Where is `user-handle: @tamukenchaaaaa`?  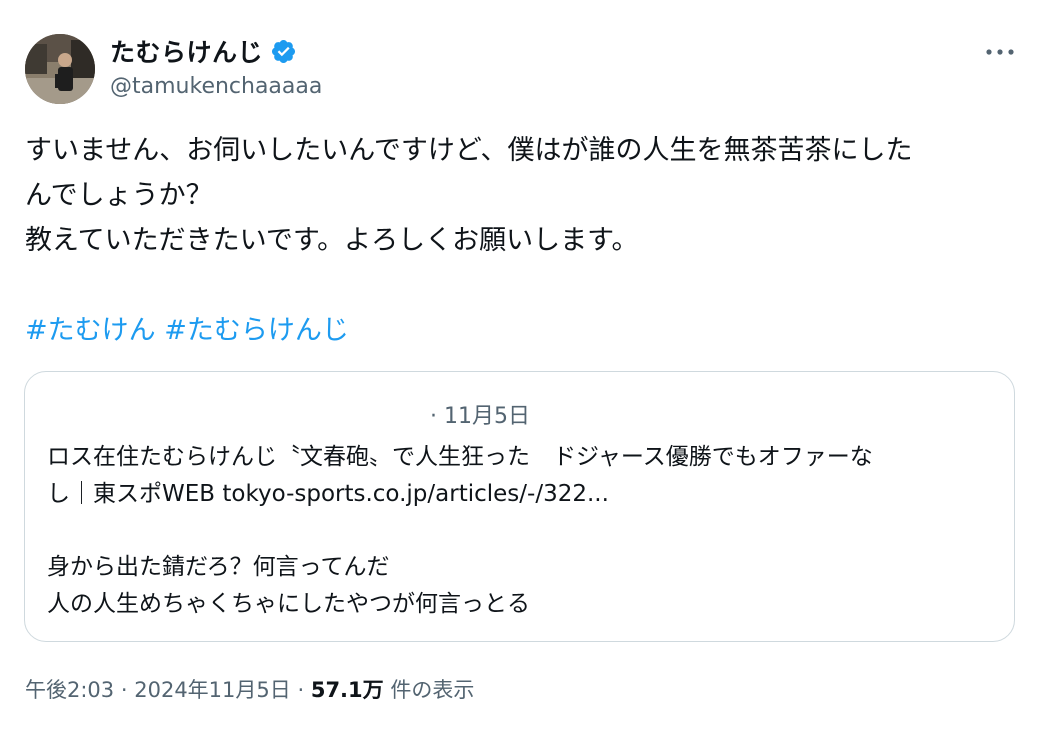
user-handle: @tamukenchaaaaa is located at coordinates (216, 86).